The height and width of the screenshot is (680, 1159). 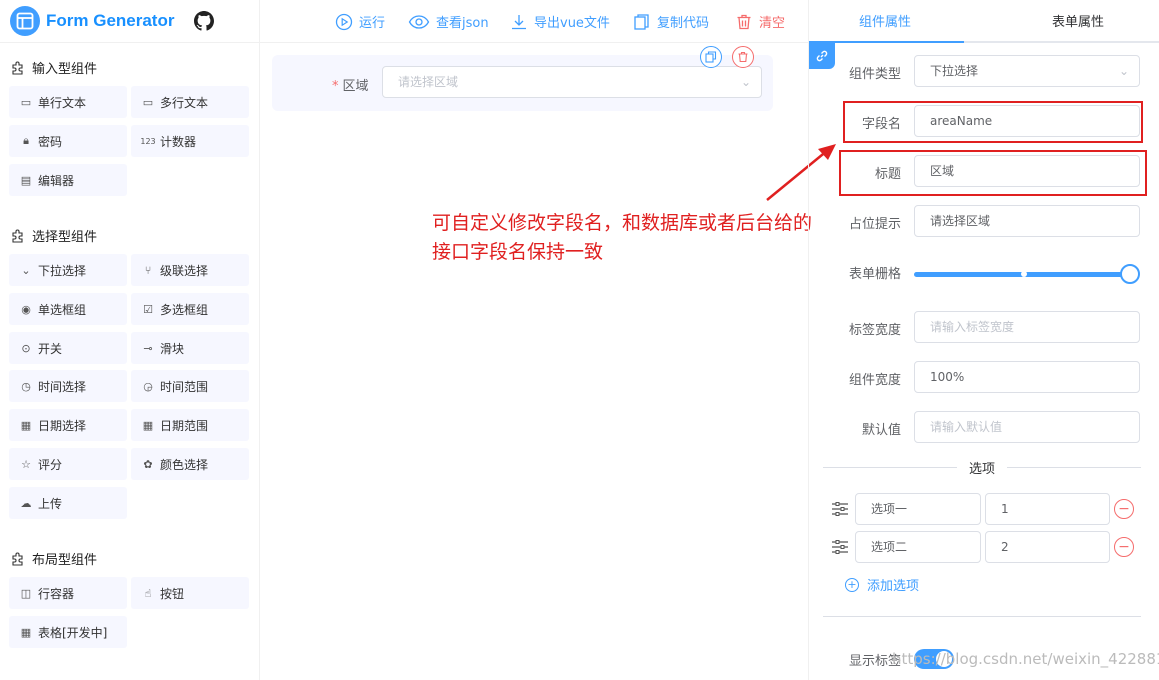 What do you see at coordinates (1130, 274) in the screenshot?
I see `span-slider-handle` at bounding box center [1130, 274].